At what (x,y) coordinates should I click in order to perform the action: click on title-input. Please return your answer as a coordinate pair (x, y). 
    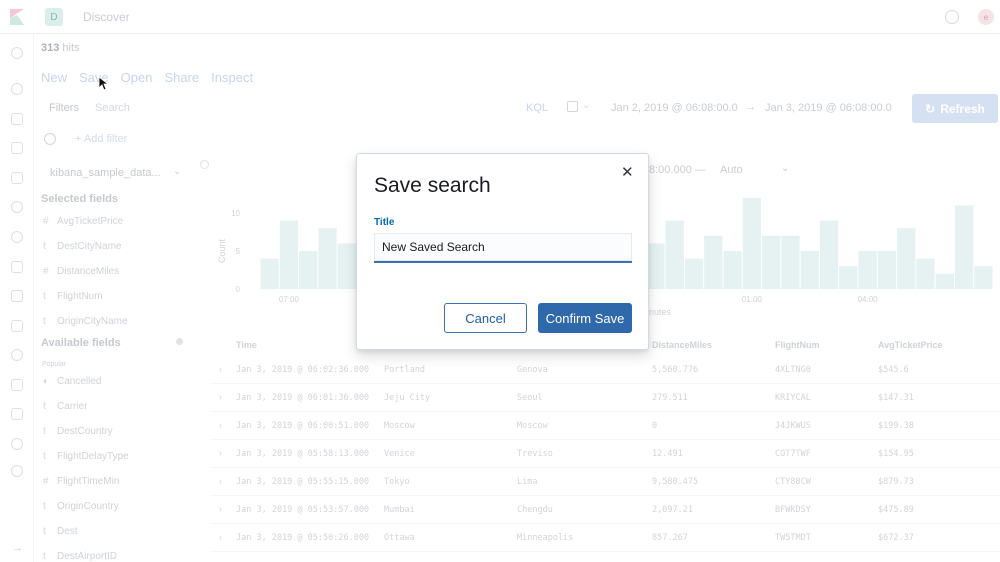
    Looking at the image, I should click on (503, 248).